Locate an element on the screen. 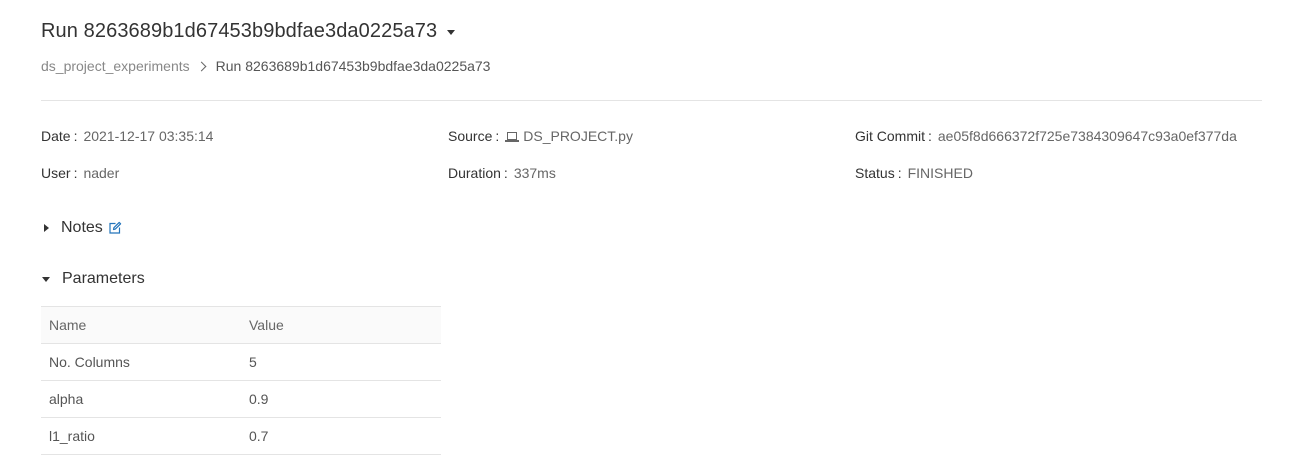 Image resolution: width=1306 pixels, height=471 pixels. meta-git-value: ae05f8d666372f725e7384309647c93a0ef377da is located at coordinates (1087, 136).